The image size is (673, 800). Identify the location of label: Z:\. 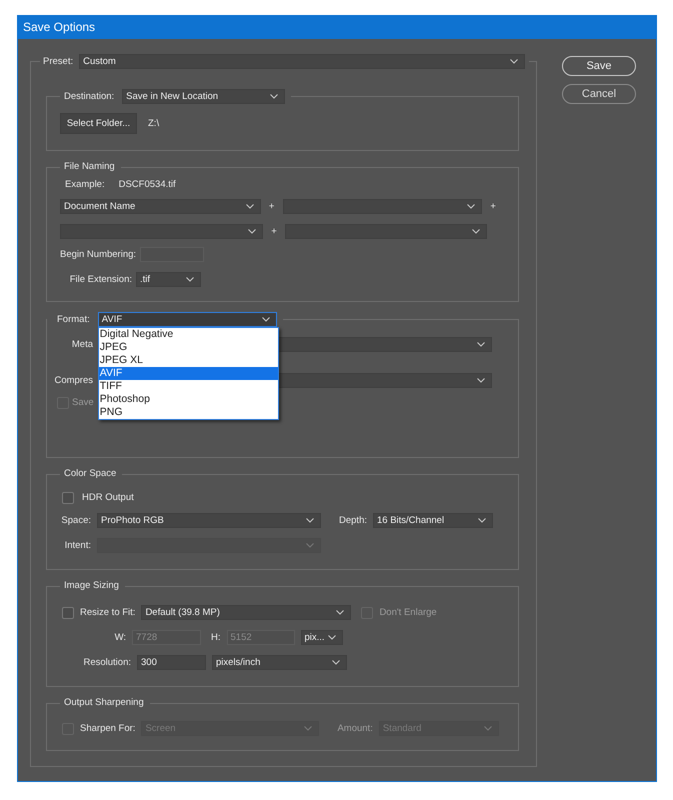
(154, 124).